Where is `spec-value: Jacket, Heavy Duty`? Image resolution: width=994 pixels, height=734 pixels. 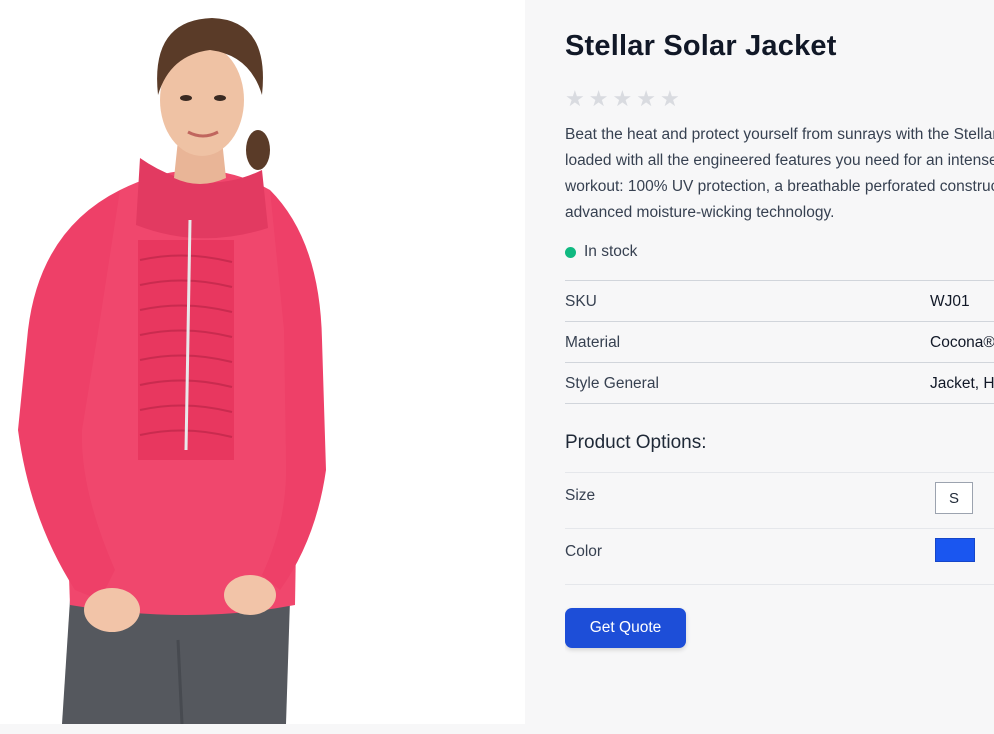
spec-value: Jacket, Heavy Duty is located at coordinates (962, 383).